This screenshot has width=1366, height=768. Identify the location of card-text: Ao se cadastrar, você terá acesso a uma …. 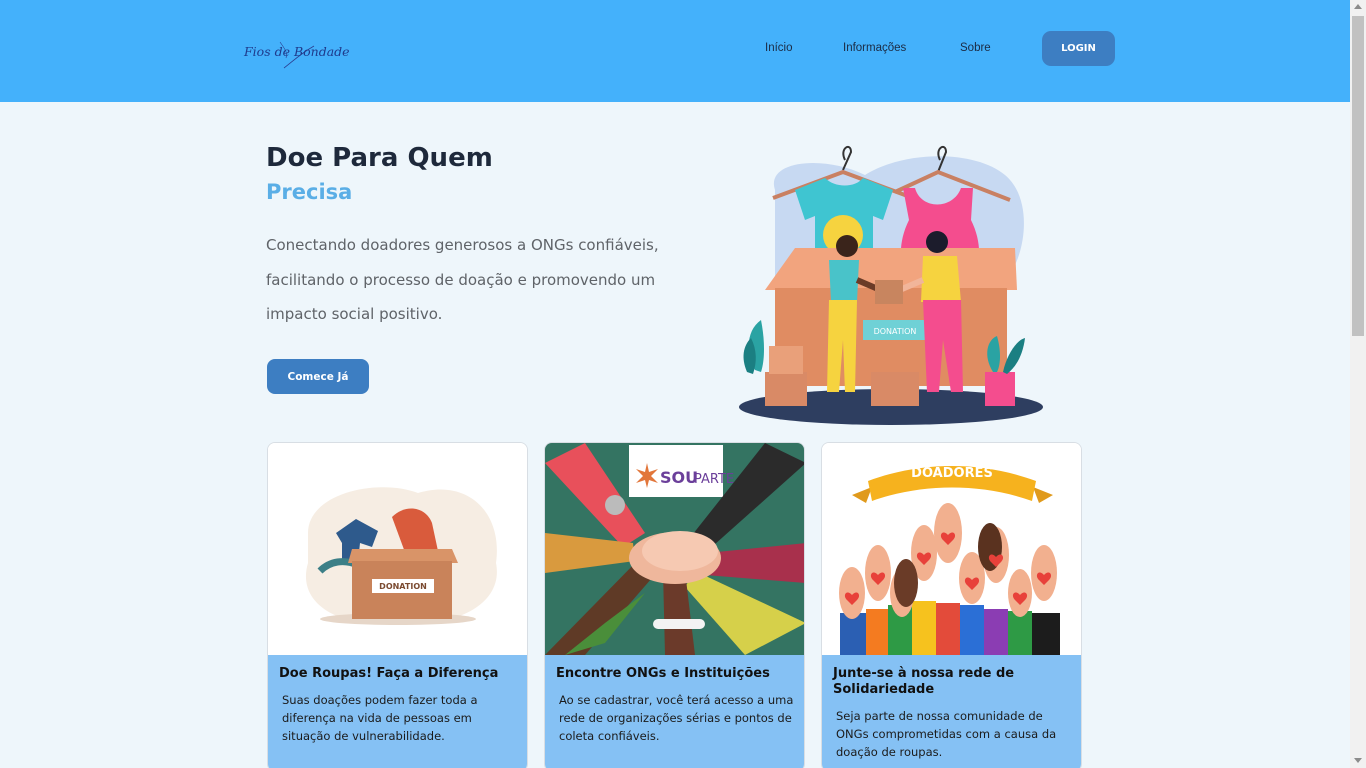
(676, 718).